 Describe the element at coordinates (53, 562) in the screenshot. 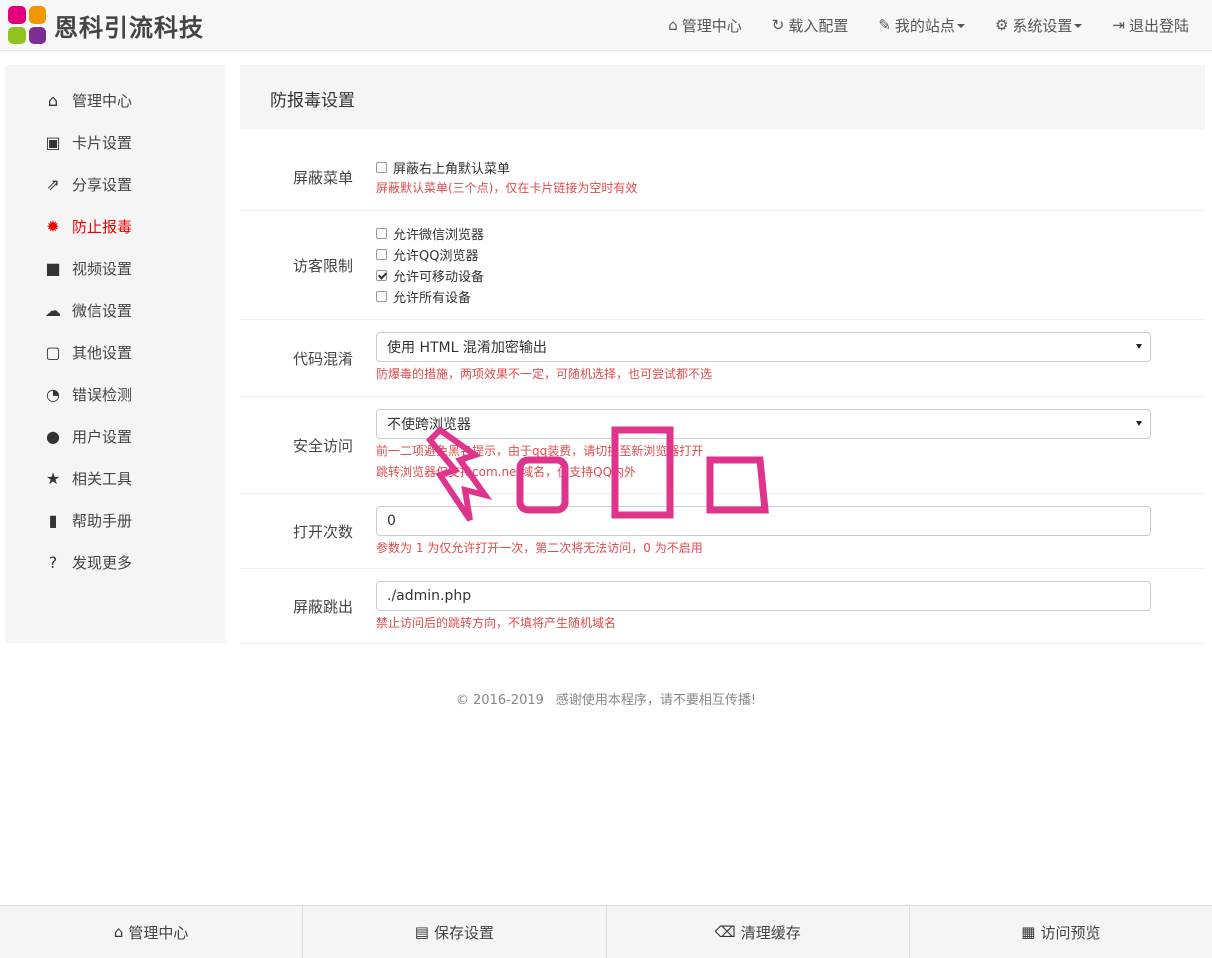

I see `question-icon: ?` at that location.